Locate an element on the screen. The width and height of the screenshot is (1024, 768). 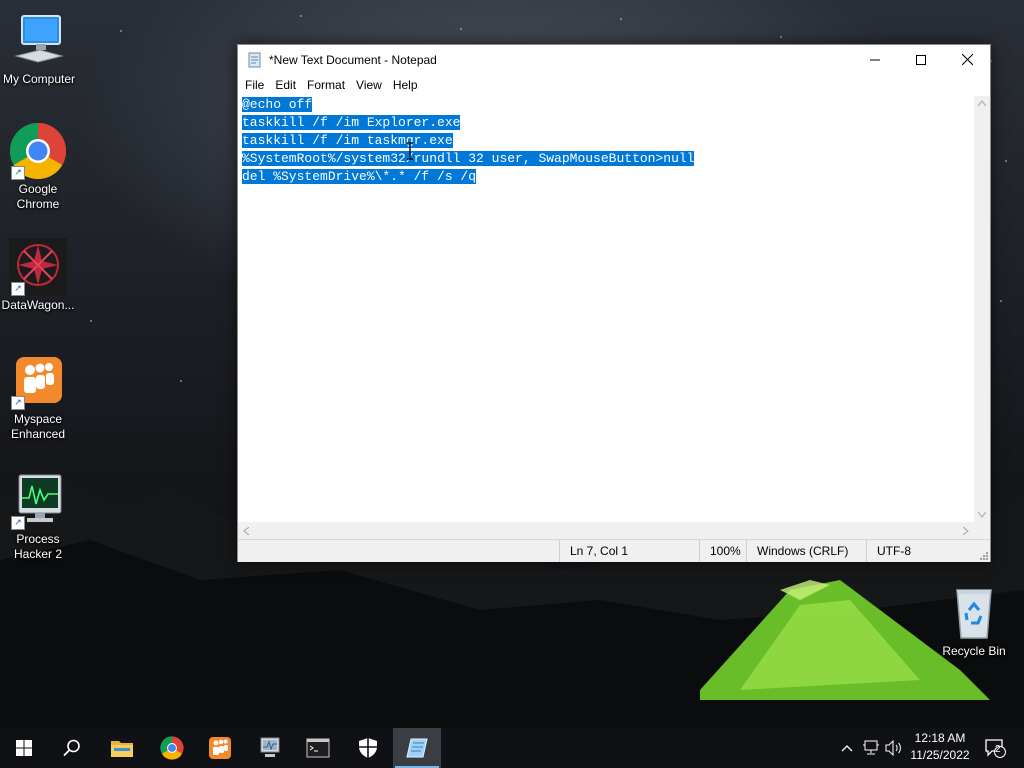
status-bar: Ln 7, Col 1 100% Windows (CRLF) UTF-8 is located at coordinates (614, 550).